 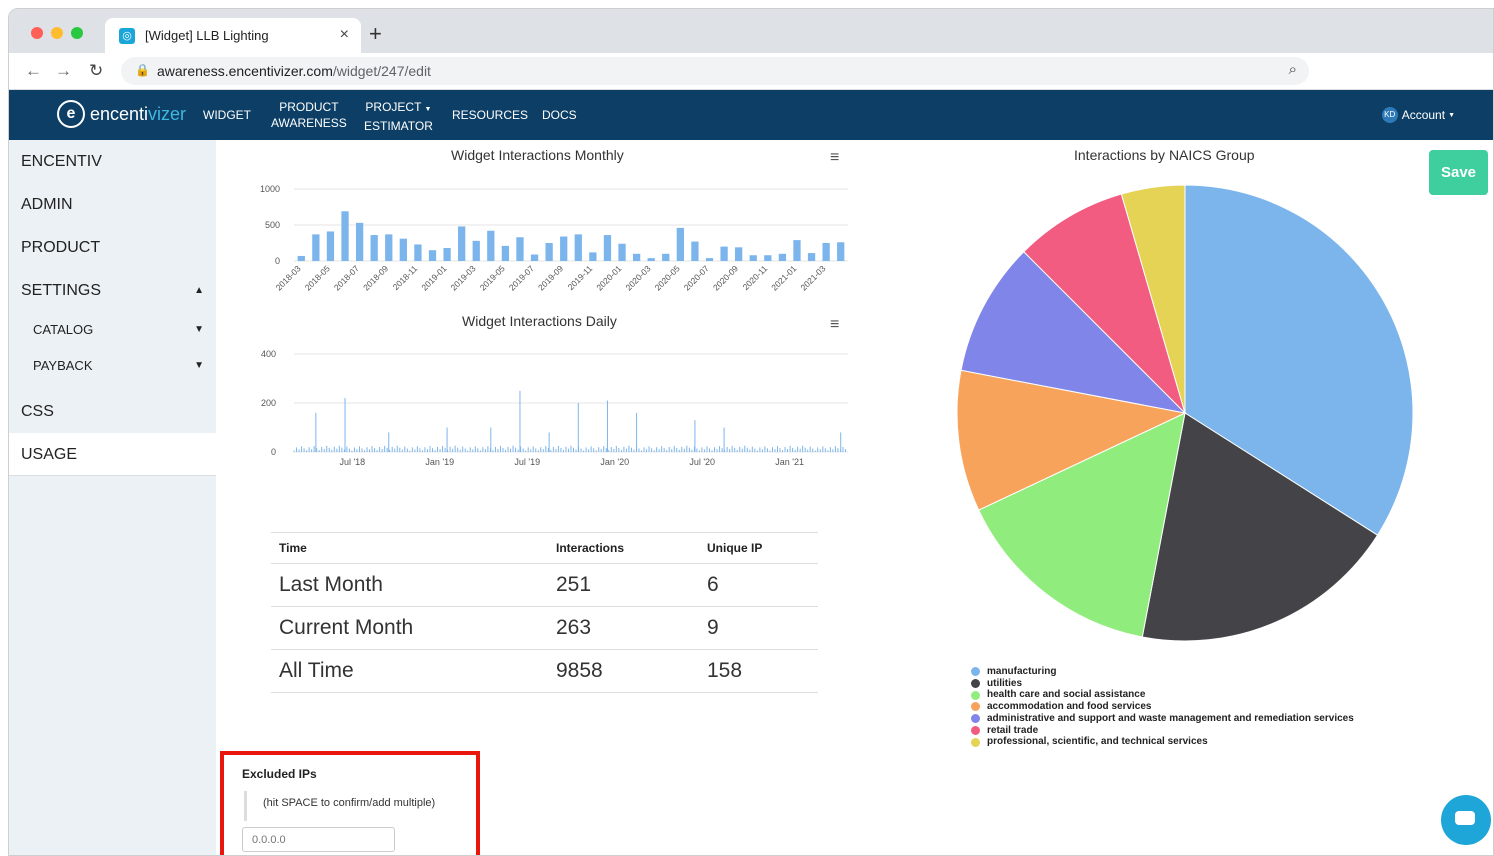 I want to click on legend-label: retail trade, so click(x=1013, y=730).